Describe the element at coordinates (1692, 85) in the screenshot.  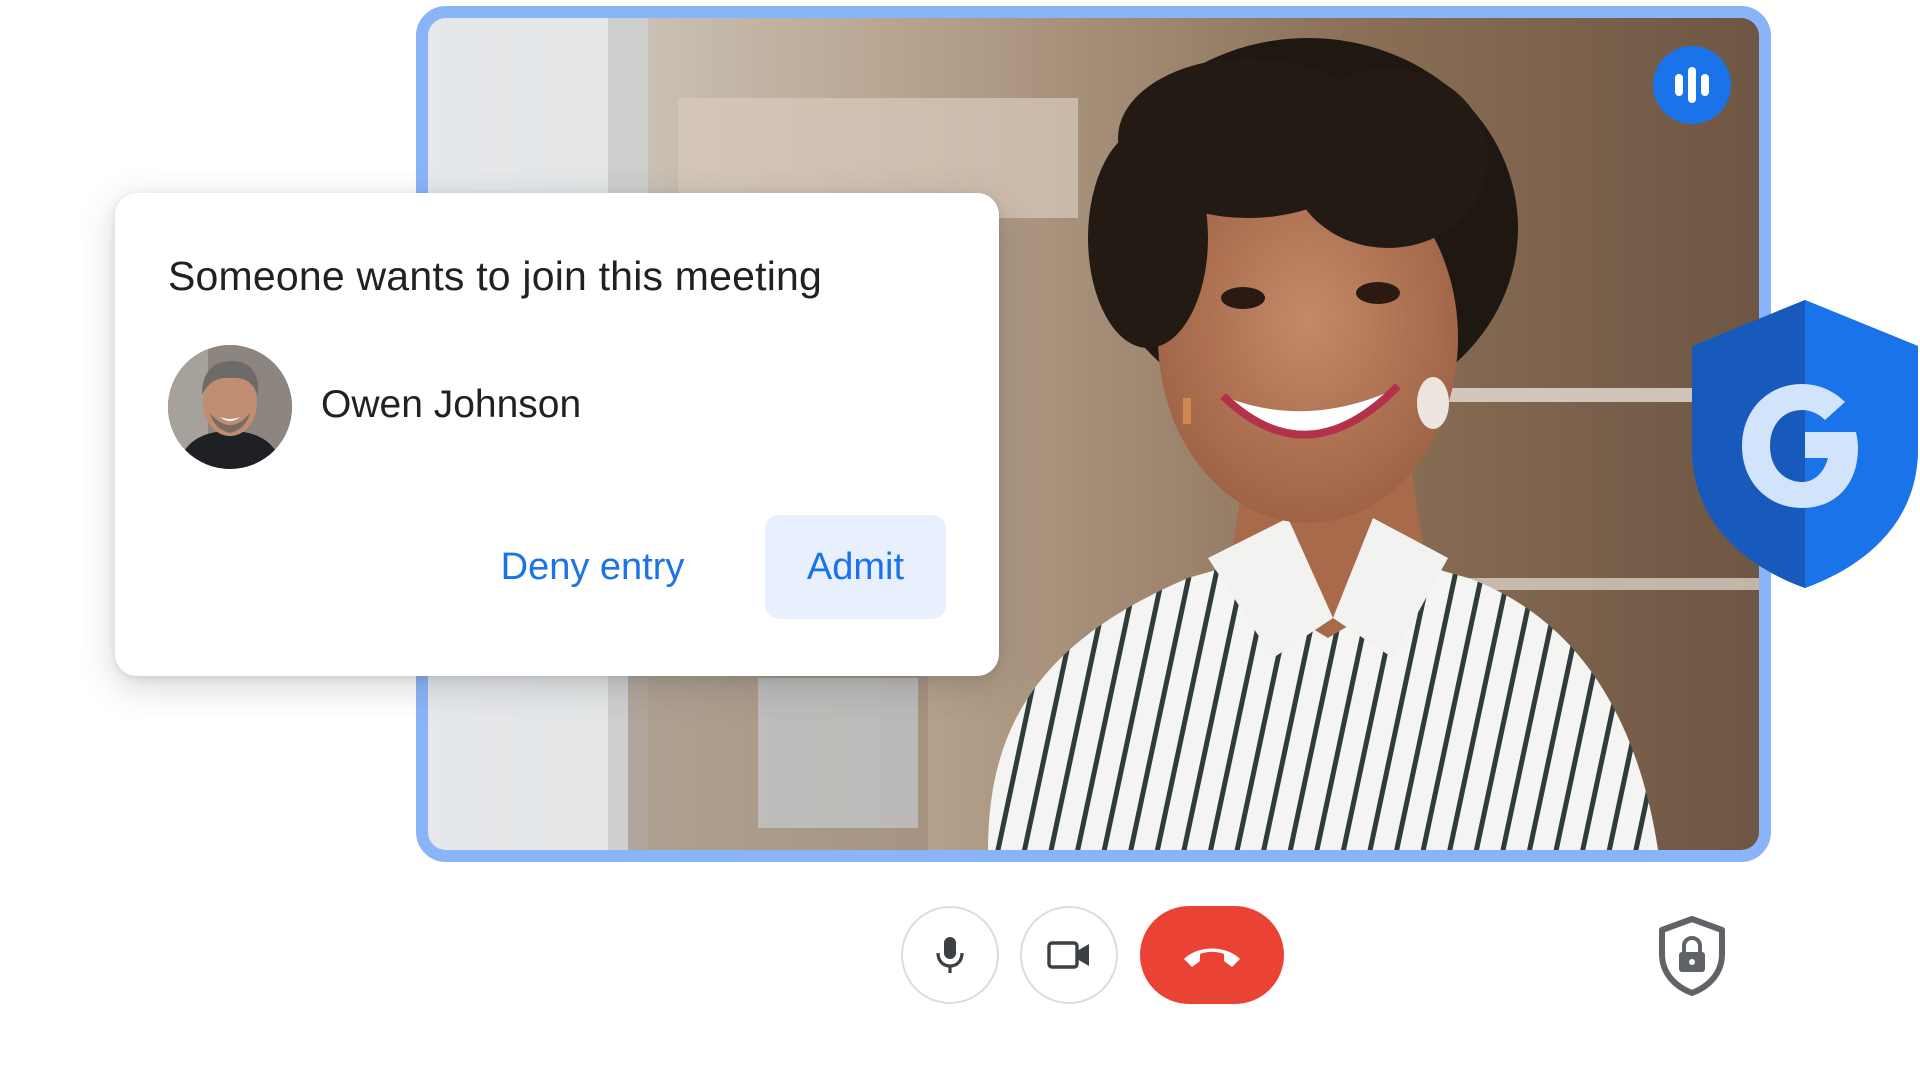
I see `audio-bars-icon` at that location.